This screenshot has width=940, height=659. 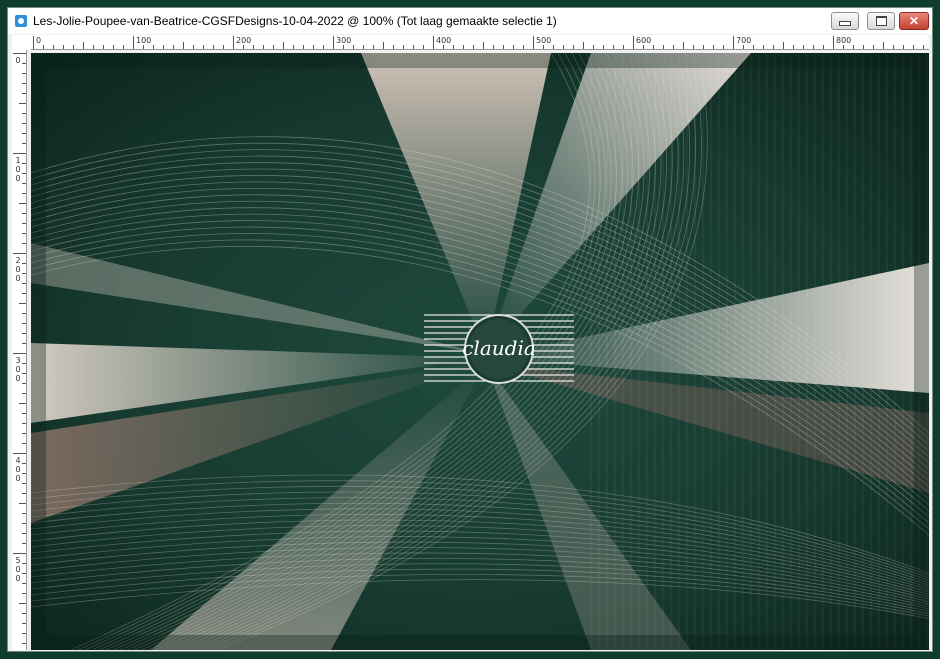 What do you see at coordinates (444, 40) in the screenshot?
I see `ruler-h-label: 400` at bounding box center [444, 40].